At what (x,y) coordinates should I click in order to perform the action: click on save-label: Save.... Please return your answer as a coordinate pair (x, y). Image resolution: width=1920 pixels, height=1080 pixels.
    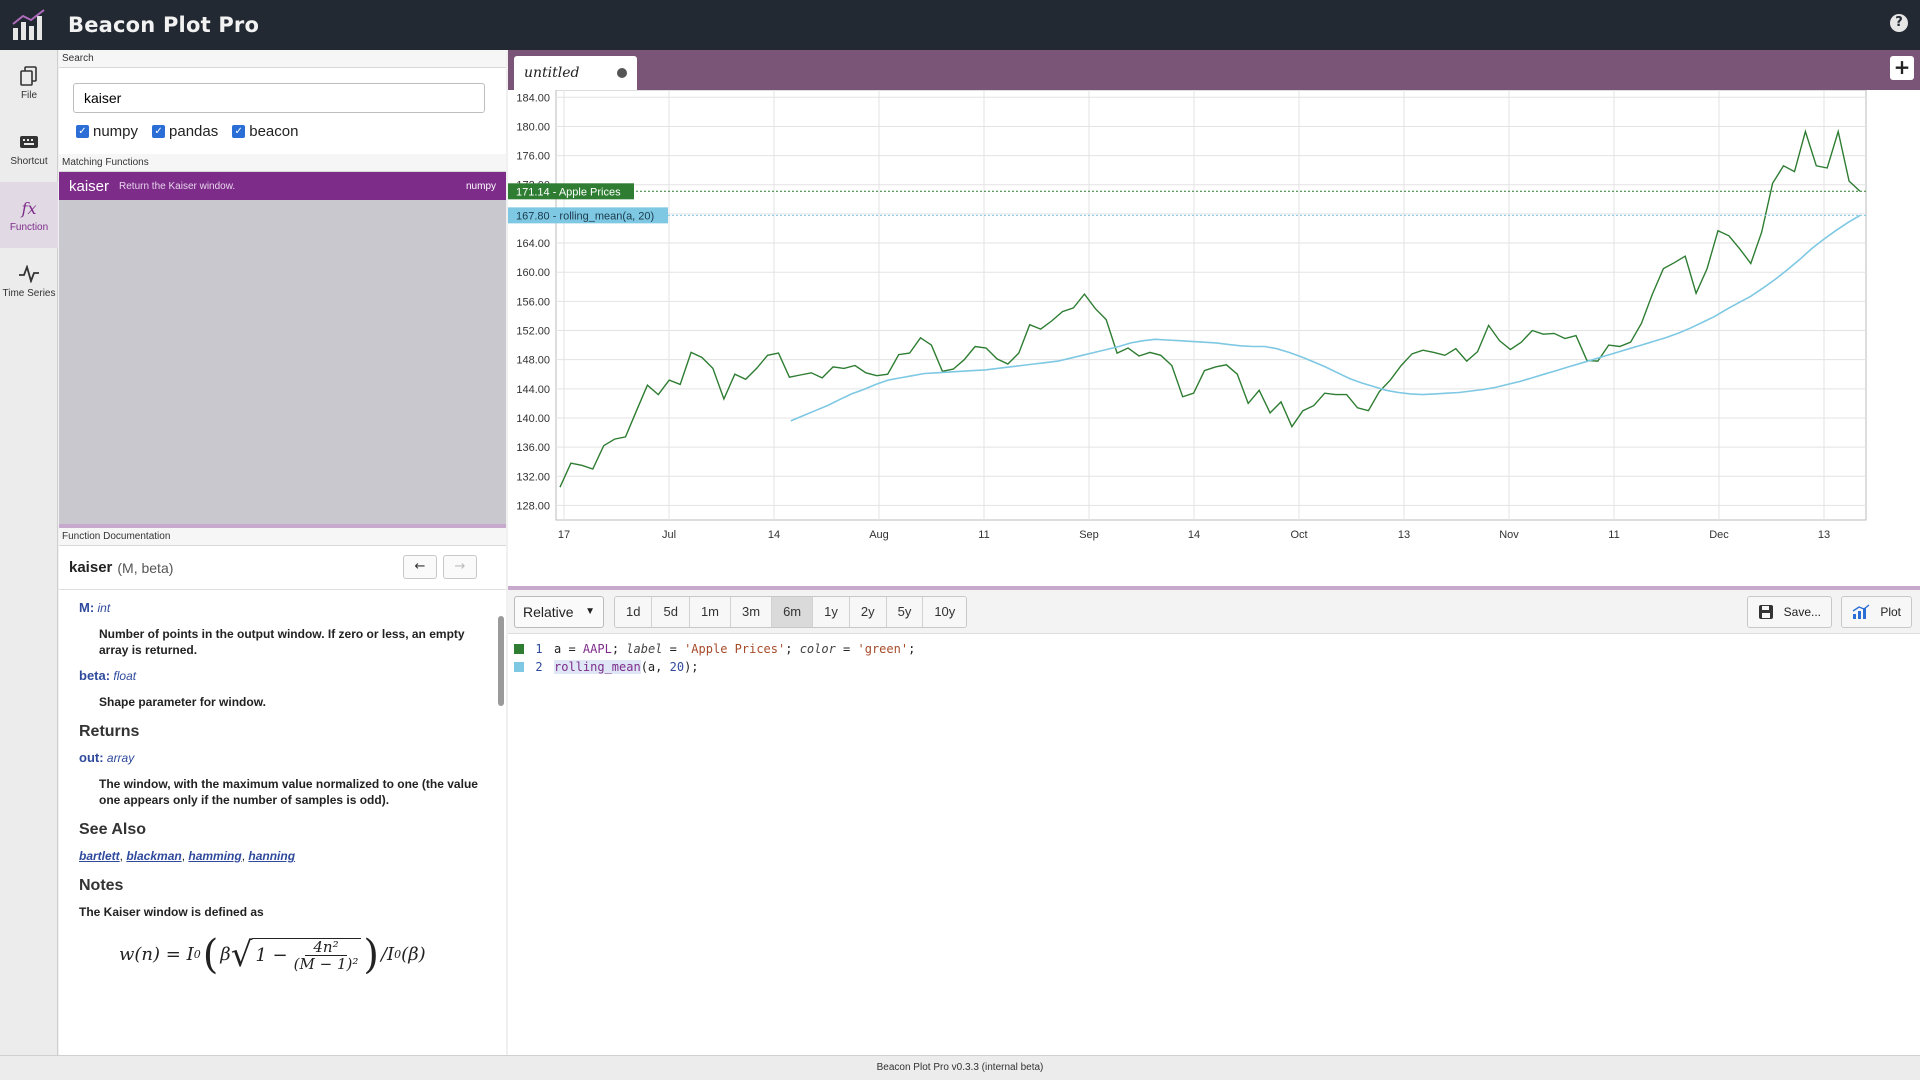
    Looking at the image, I should click on (1802, 612).